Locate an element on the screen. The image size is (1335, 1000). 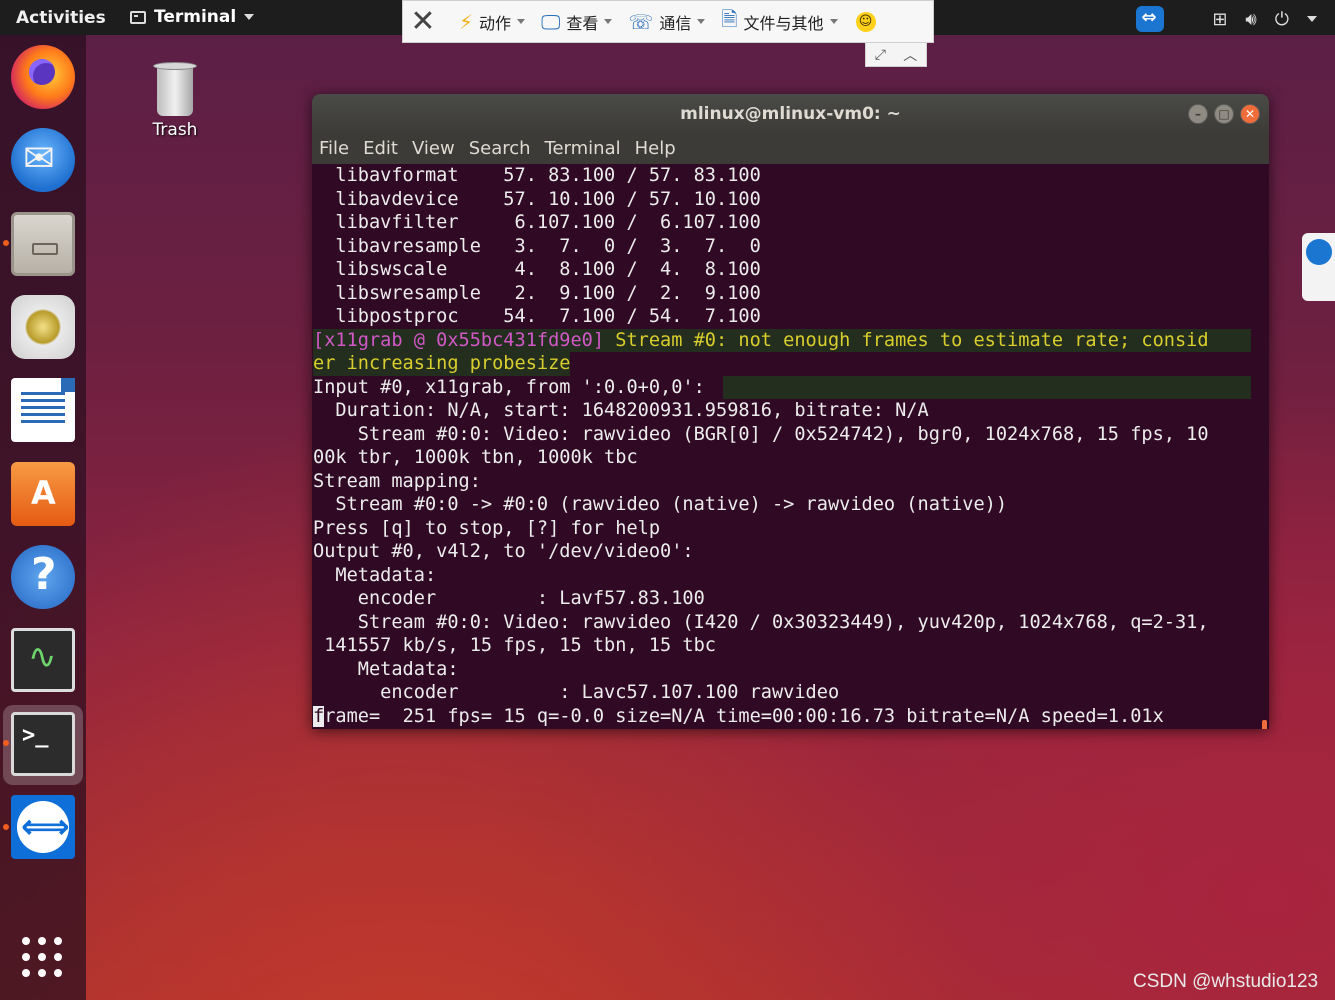
terminal-line: libavresample 3. 7. 0 / 3. 7. 0 is located at coordinates (537, 246).